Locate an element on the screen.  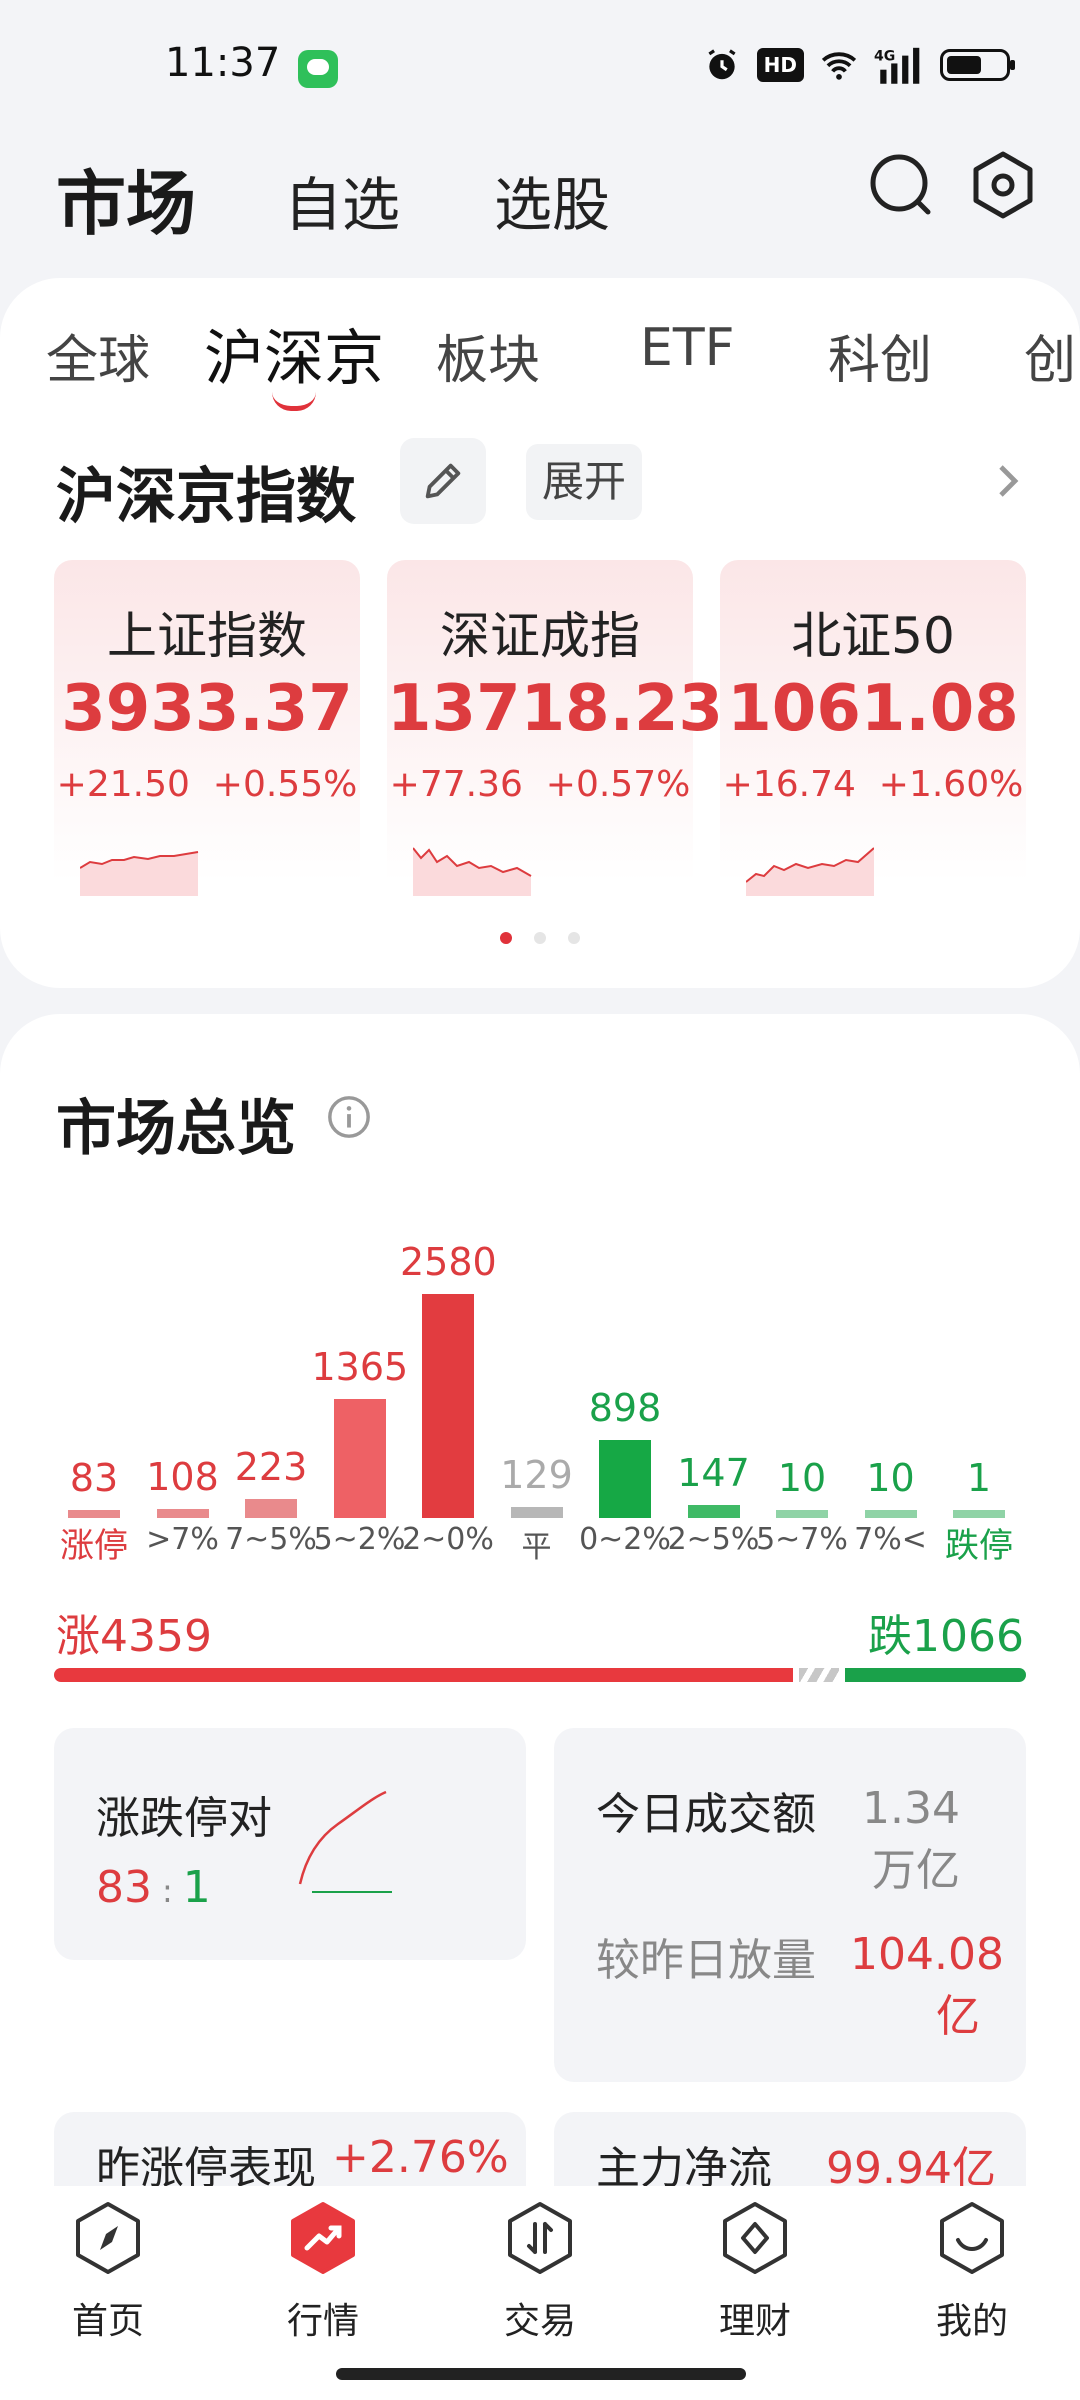
home-indicator is located at coordinates (541, 2374).